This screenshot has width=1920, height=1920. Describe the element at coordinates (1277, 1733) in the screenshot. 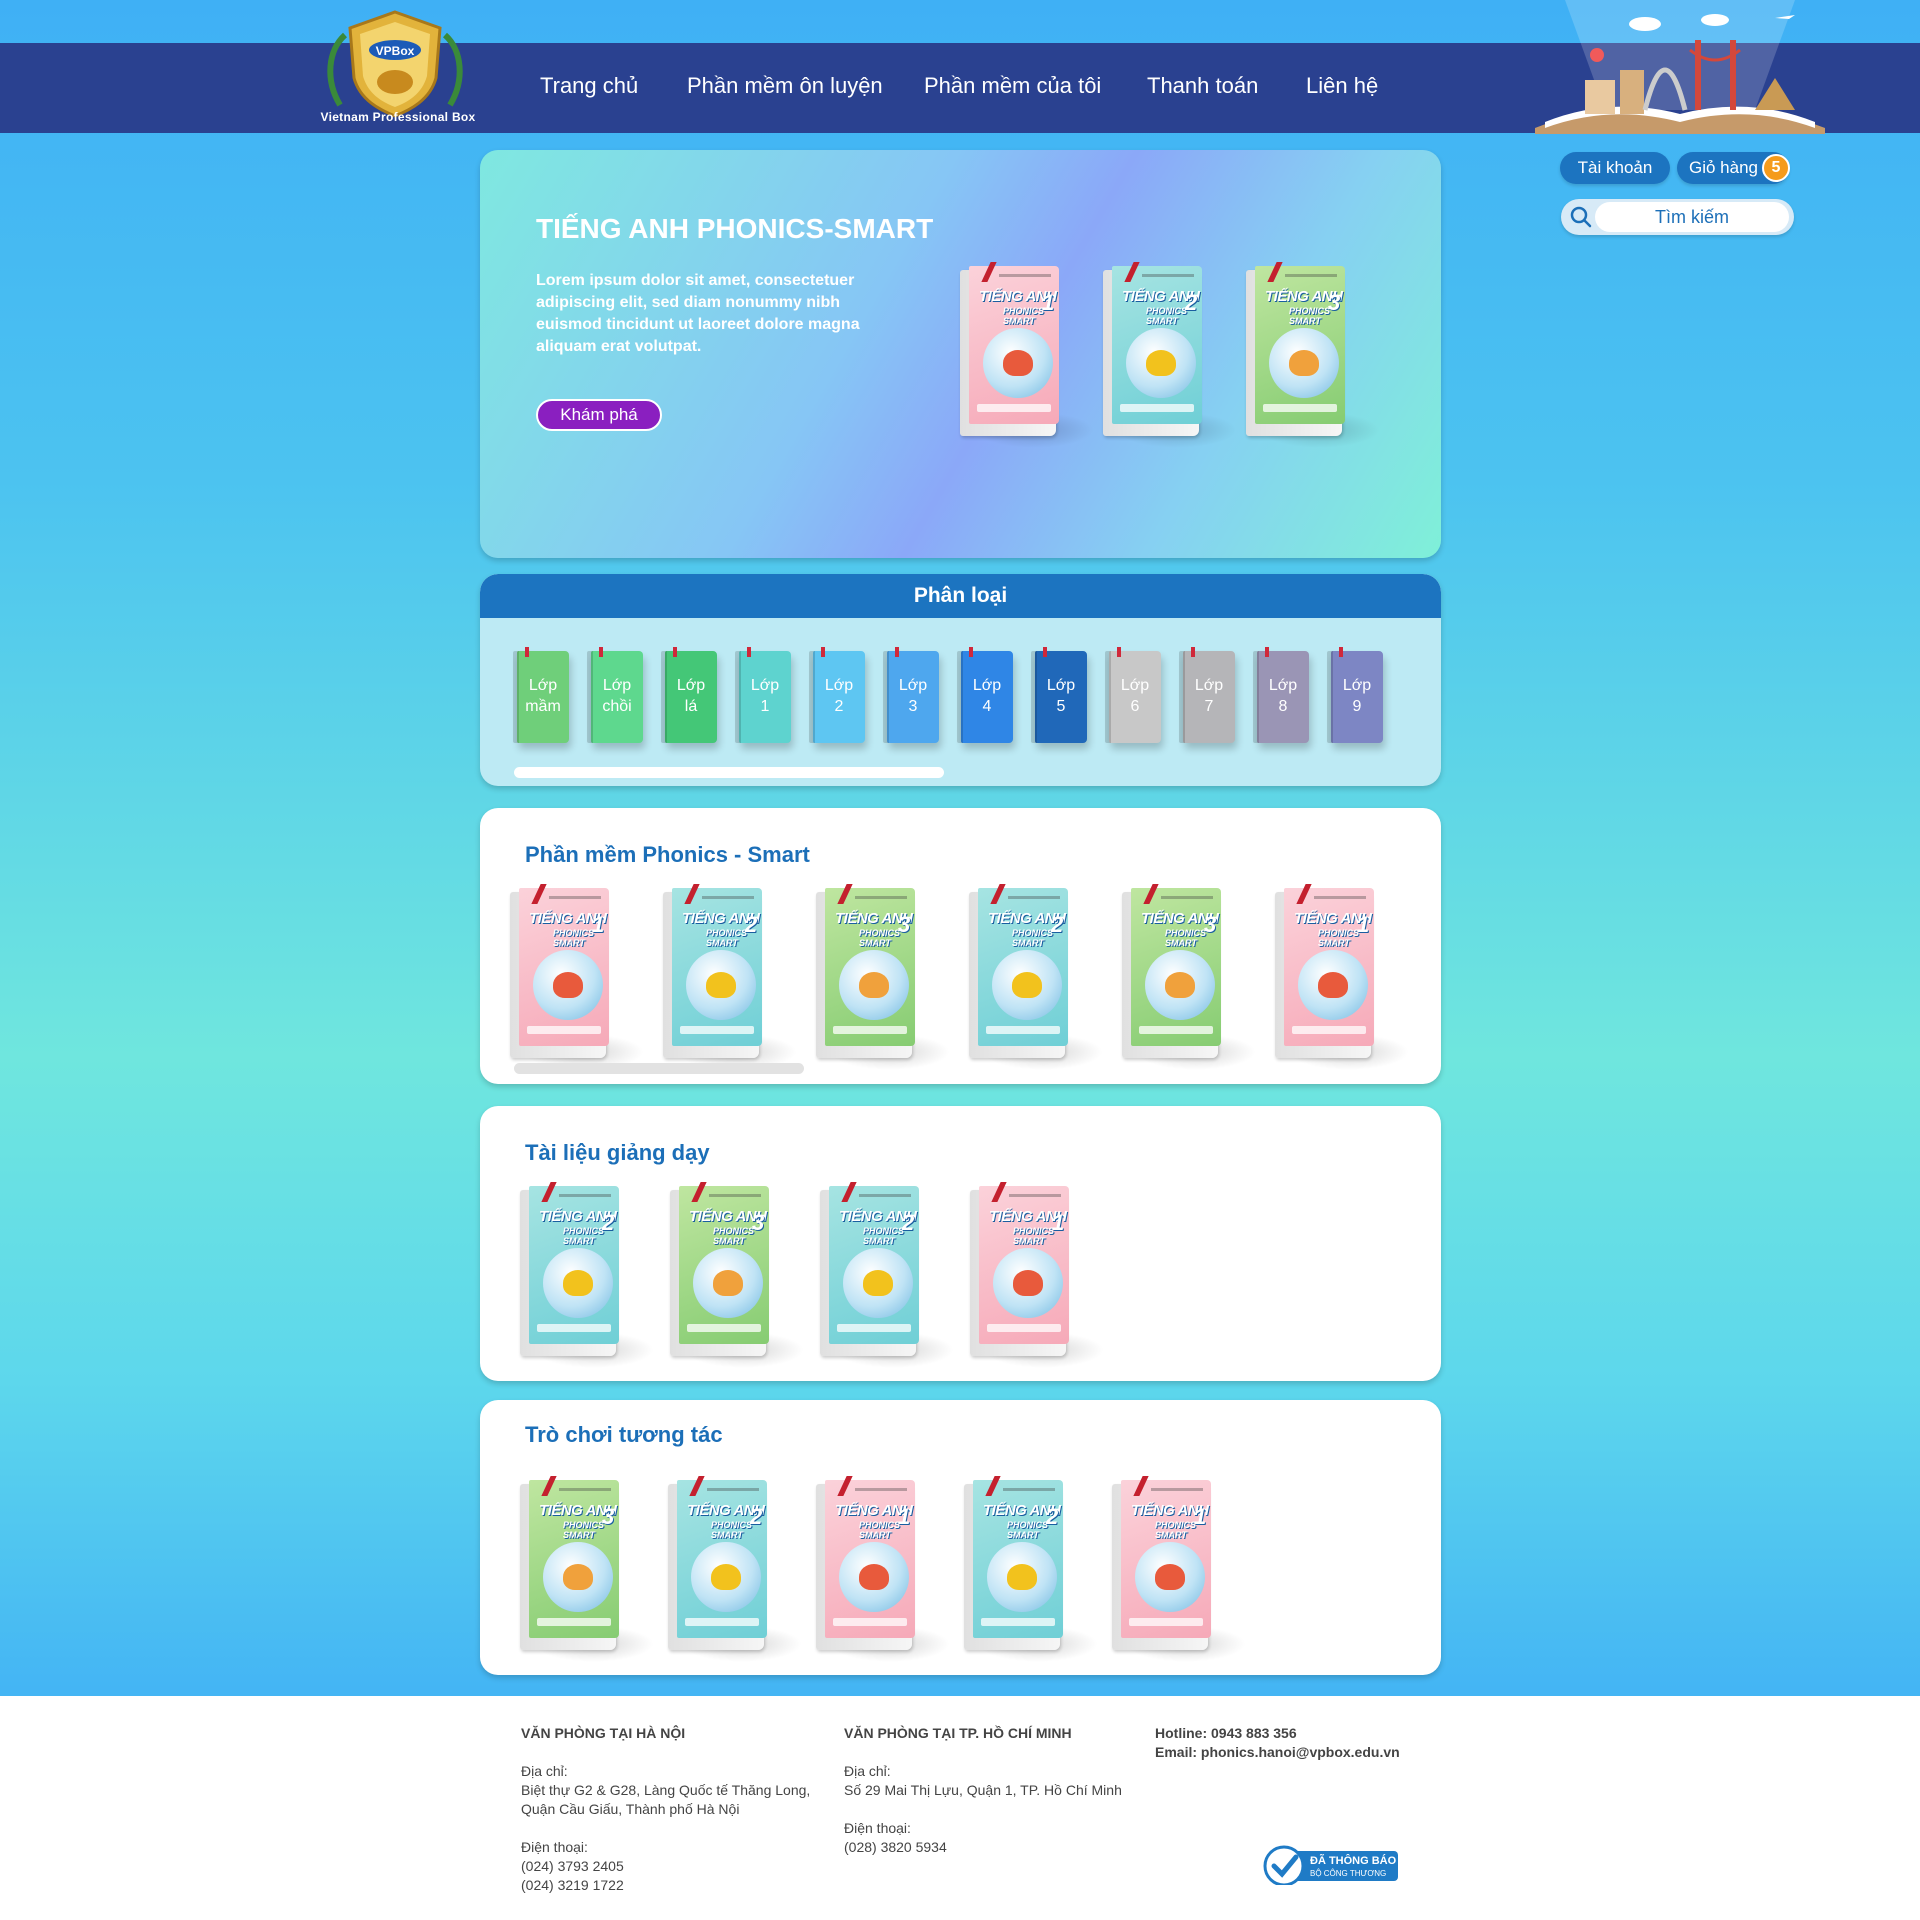

I see `hotline: Hotline: 0943 883 356` at that location.